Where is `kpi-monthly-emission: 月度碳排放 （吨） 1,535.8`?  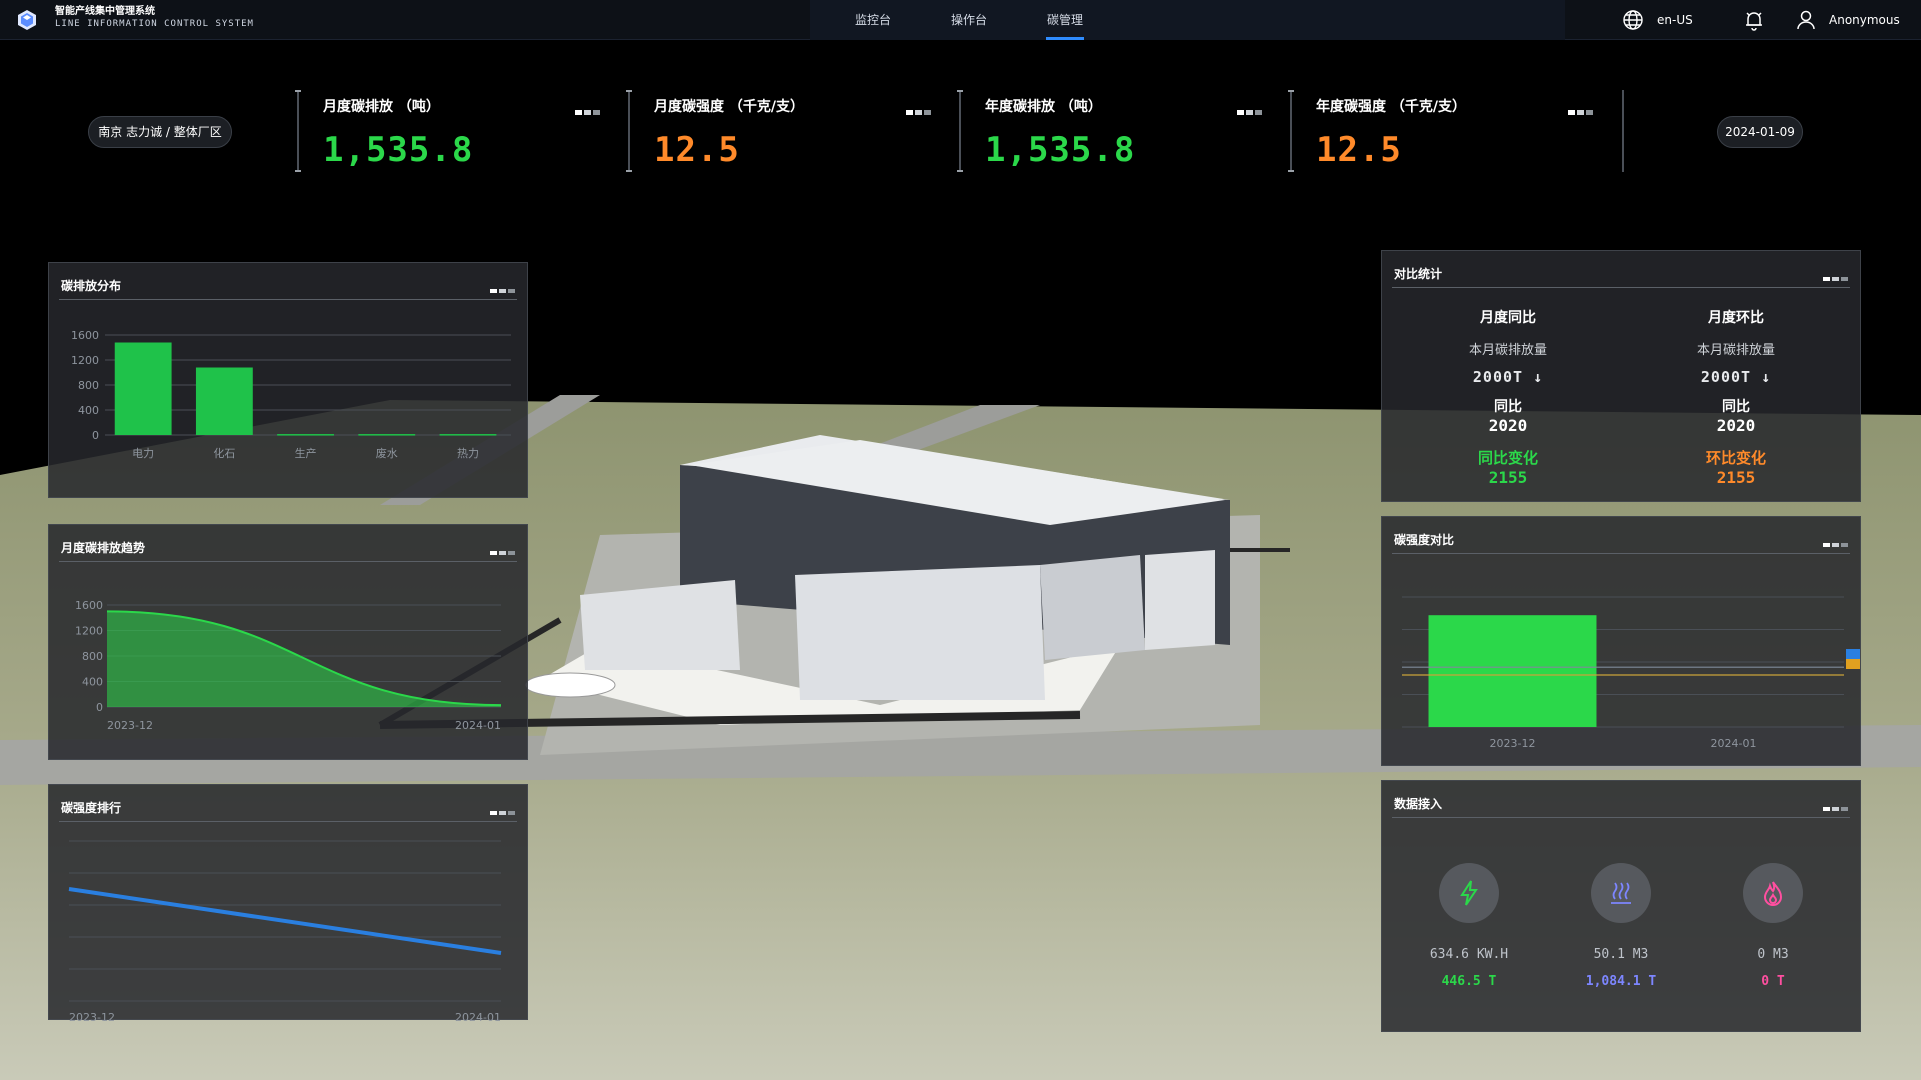 kpi-monthly-emission: 月度碳排放 （吨） 1,535.8 is located at coordinates (461, 131).